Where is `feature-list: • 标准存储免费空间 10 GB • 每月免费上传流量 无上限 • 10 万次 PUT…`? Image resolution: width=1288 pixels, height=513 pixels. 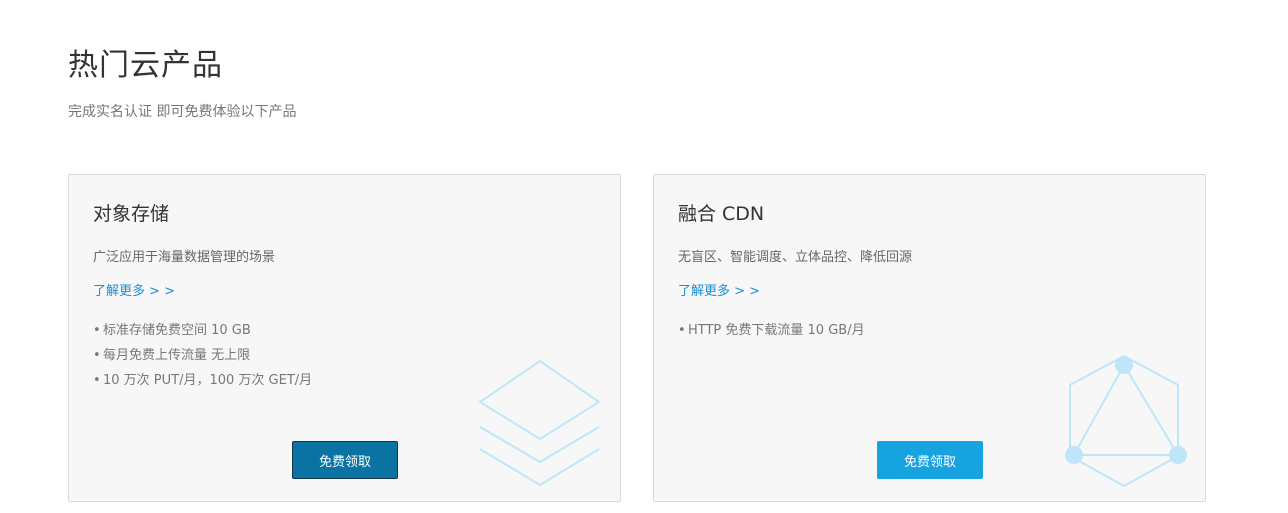 feature-list: • 标准存储免费空间 10 GB • 每月免费上传流量 无上限 • 10 万次 PUT… is located at coordinates (202, 355).